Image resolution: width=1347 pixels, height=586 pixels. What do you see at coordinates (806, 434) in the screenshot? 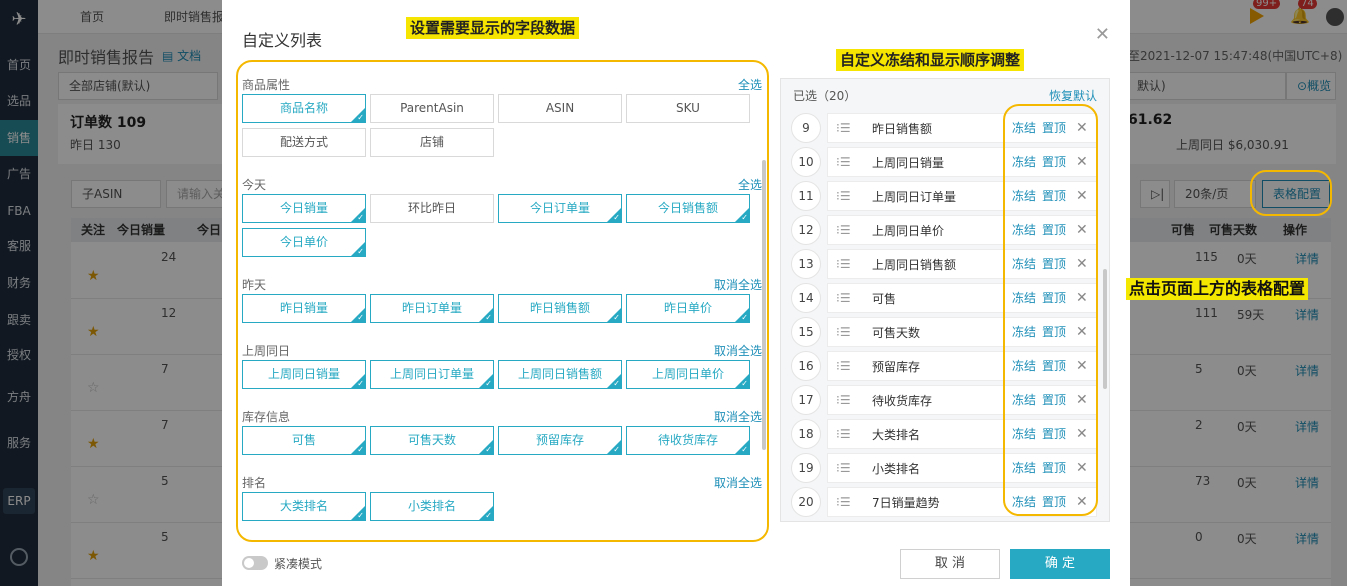
I see `order-number: 18` at bounding box center [806, 434].